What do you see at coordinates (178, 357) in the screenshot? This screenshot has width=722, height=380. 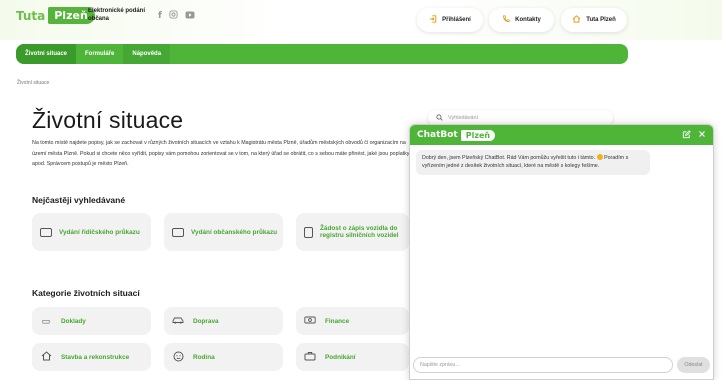 I see `family-icon` at bounding box center [178, 357].